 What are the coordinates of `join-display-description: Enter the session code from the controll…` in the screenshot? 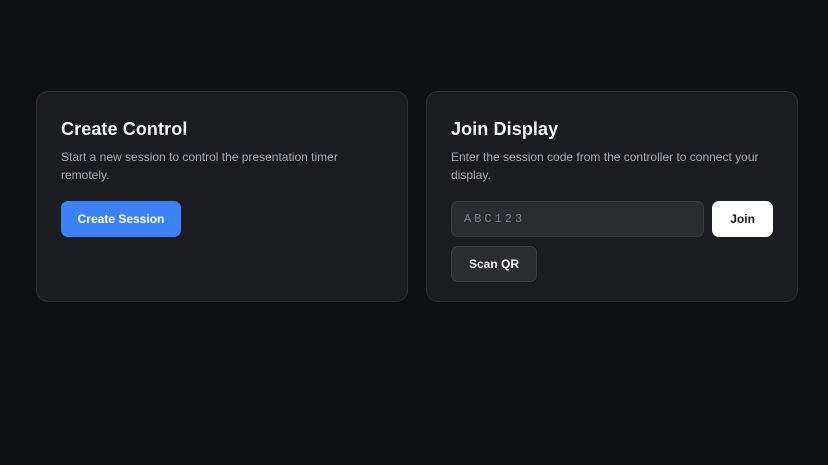 It's located at (605, 166).